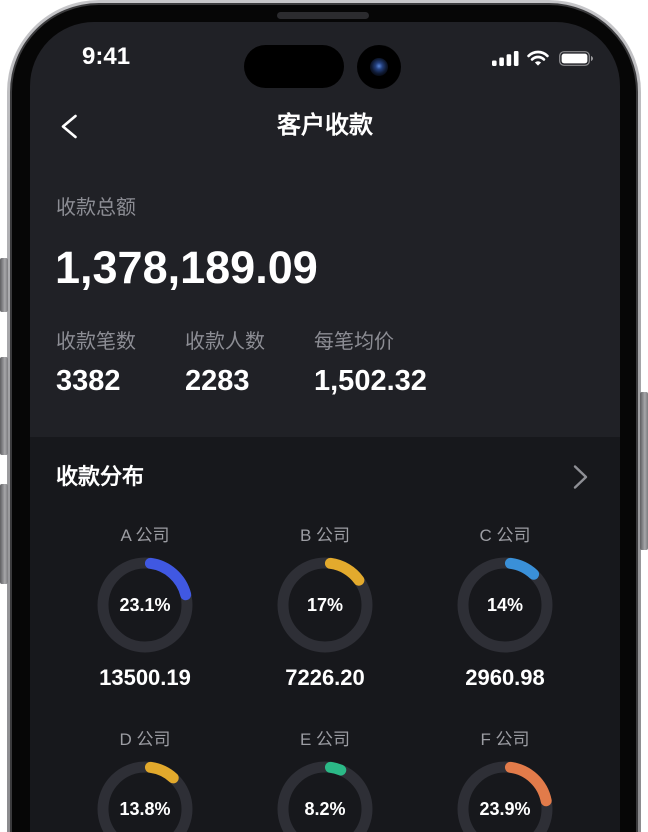  I want to click on company-name: A 公司, so click(145, 535).